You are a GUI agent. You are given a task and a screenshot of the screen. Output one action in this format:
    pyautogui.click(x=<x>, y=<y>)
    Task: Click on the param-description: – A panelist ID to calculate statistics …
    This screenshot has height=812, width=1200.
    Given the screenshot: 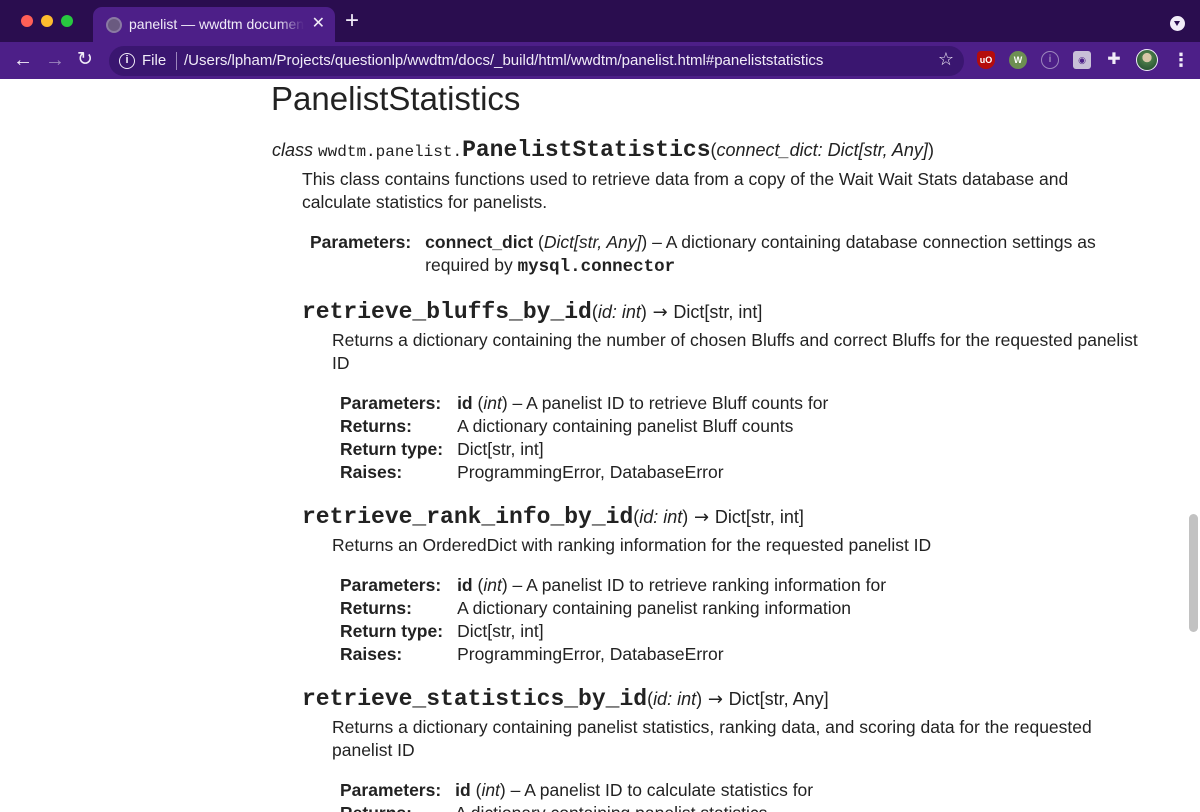 What is the action you would take?
    pyautogui.click(x=659, y=790)
    